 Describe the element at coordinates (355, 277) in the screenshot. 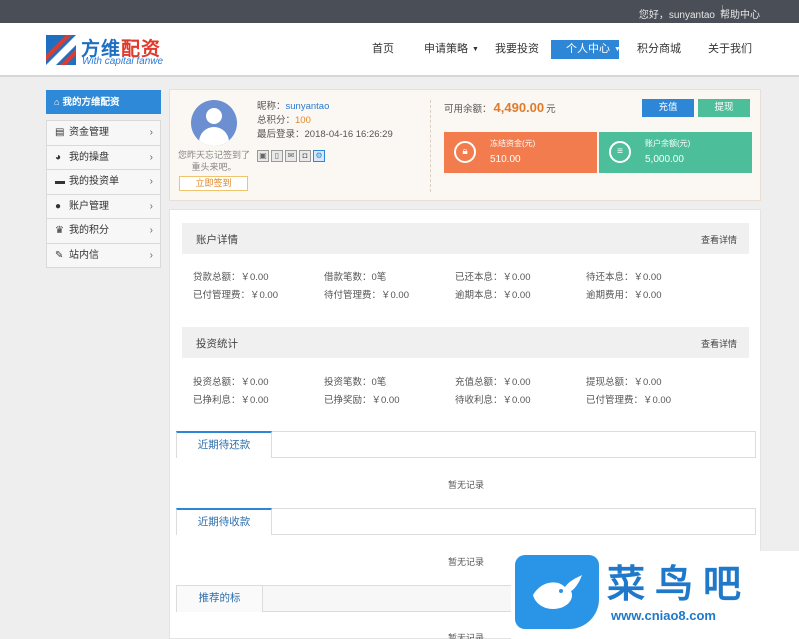

I see `stat-loan-count: 借款笔数：0笔` at that location.